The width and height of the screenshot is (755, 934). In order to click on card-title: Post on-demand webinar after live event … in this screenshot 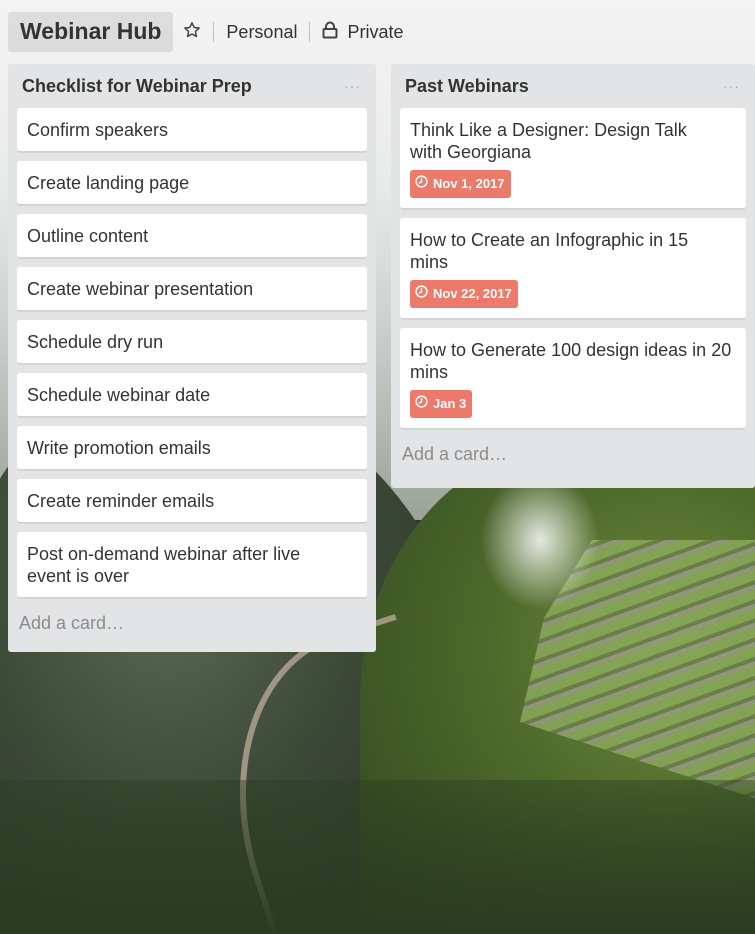, I will do `click(164, 565)`.